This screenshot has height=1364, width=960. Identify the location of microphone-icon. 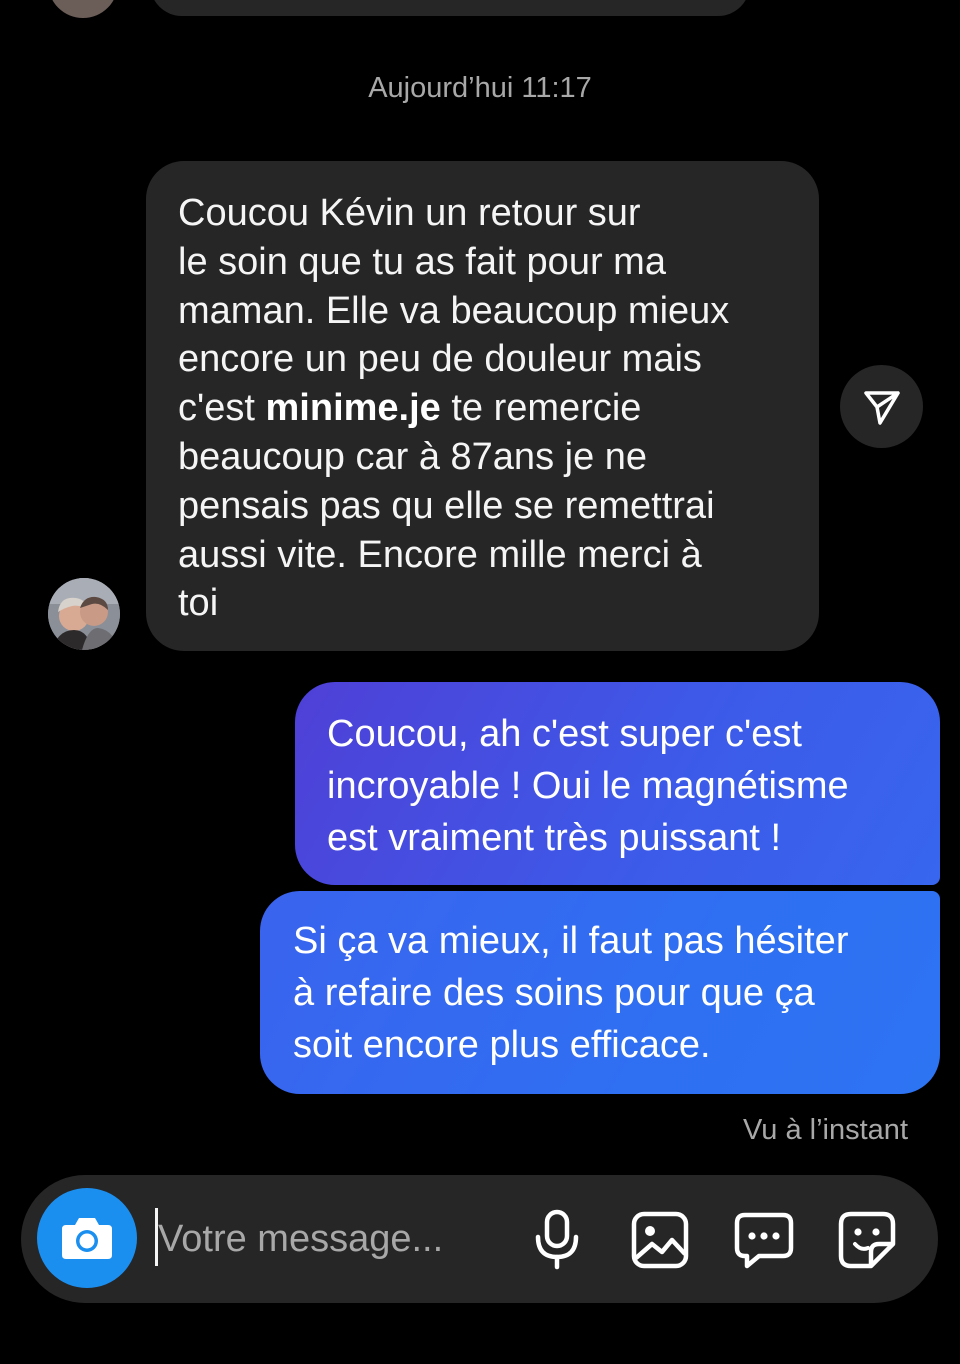
(557, 1239).